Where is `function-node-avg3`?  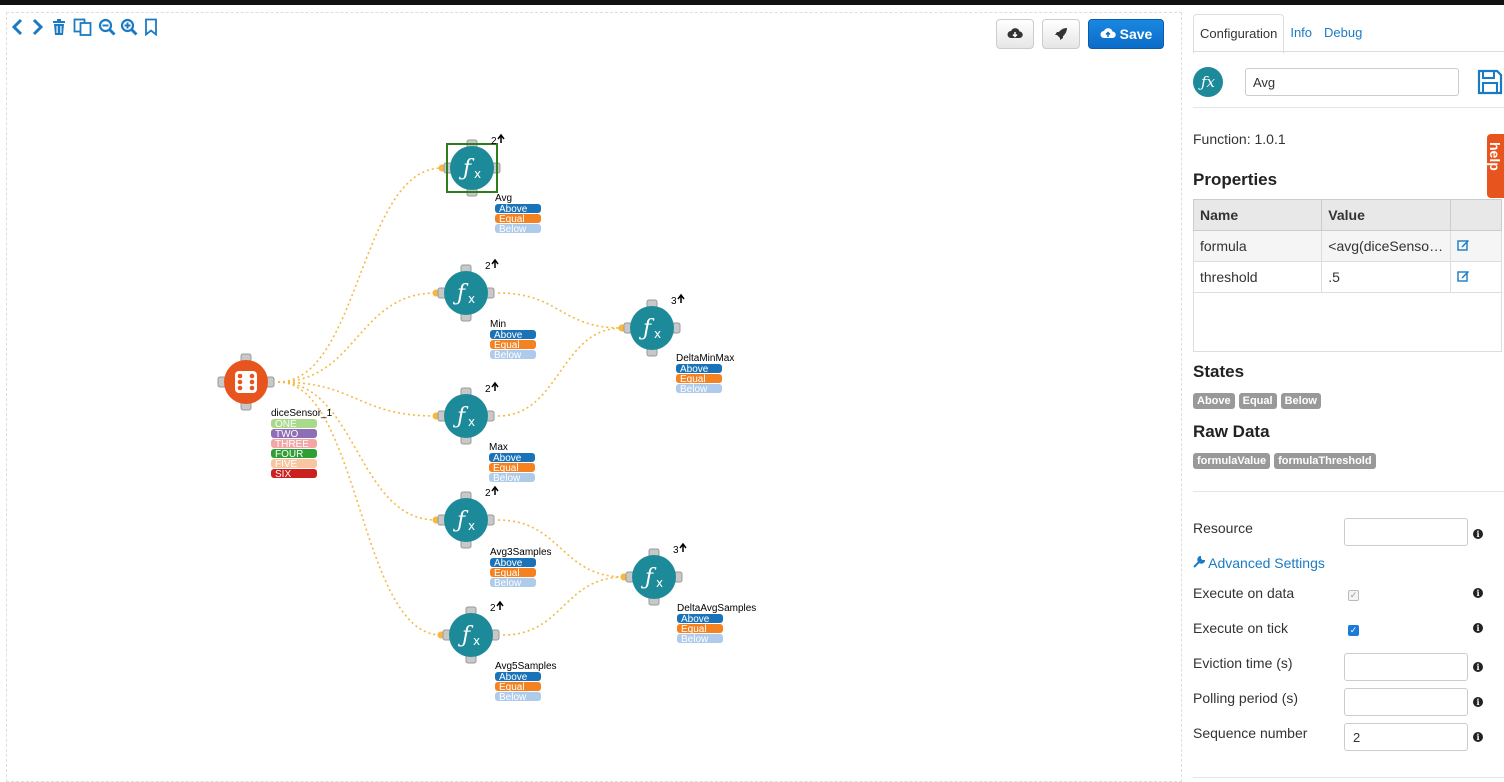 function-node-avg3 is located at coordinates (466, 520).